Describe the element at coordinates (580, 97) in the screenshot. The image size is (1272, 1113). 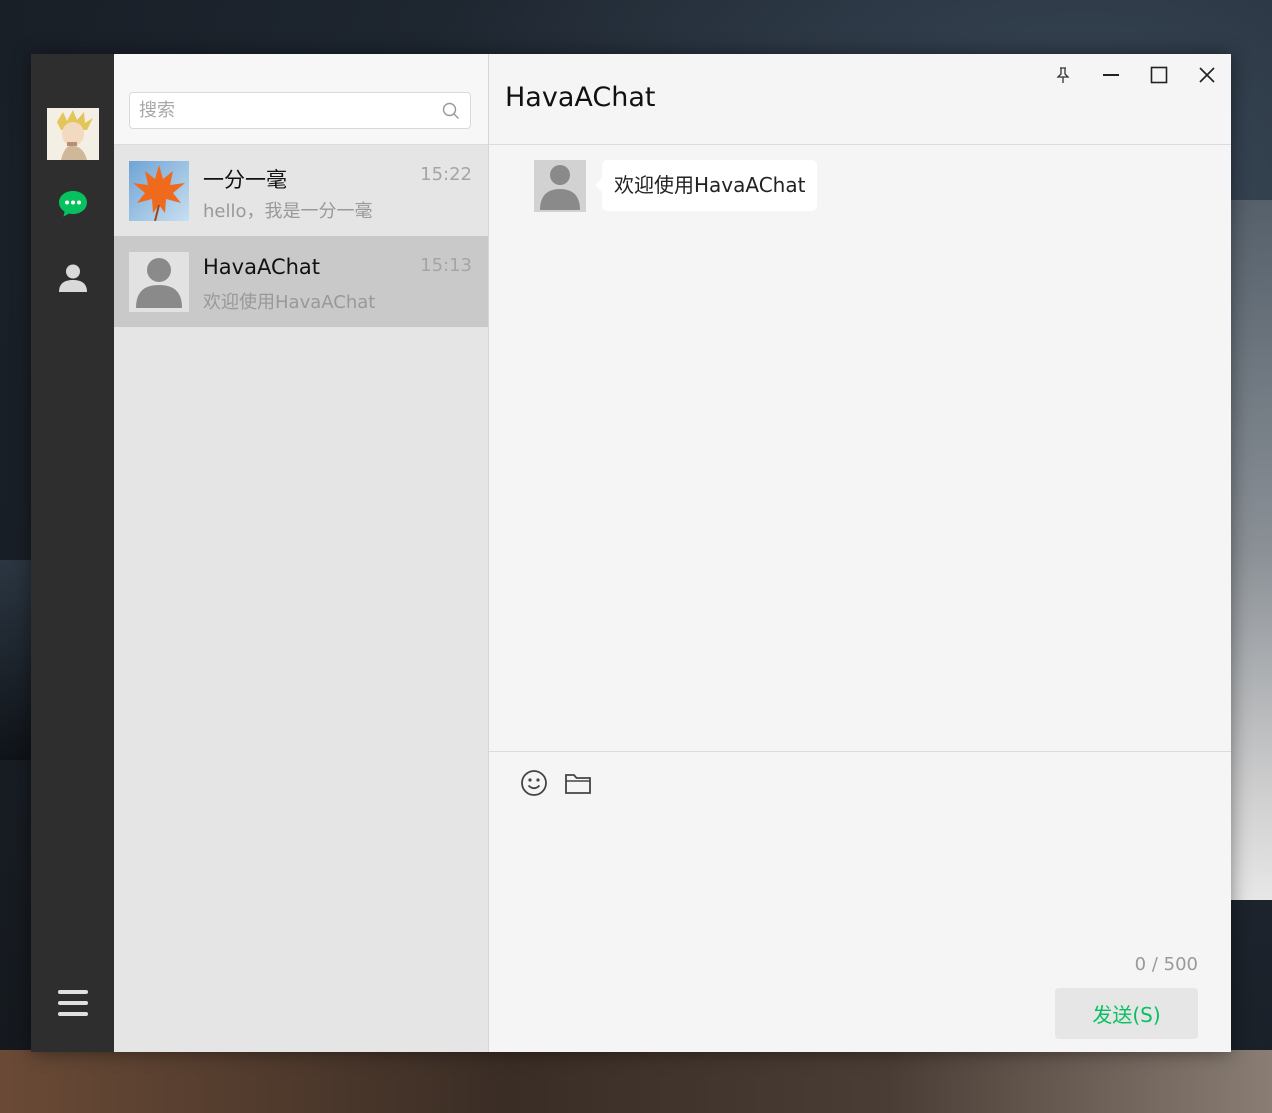
I see `chat-title: HavaAChat` at that location.